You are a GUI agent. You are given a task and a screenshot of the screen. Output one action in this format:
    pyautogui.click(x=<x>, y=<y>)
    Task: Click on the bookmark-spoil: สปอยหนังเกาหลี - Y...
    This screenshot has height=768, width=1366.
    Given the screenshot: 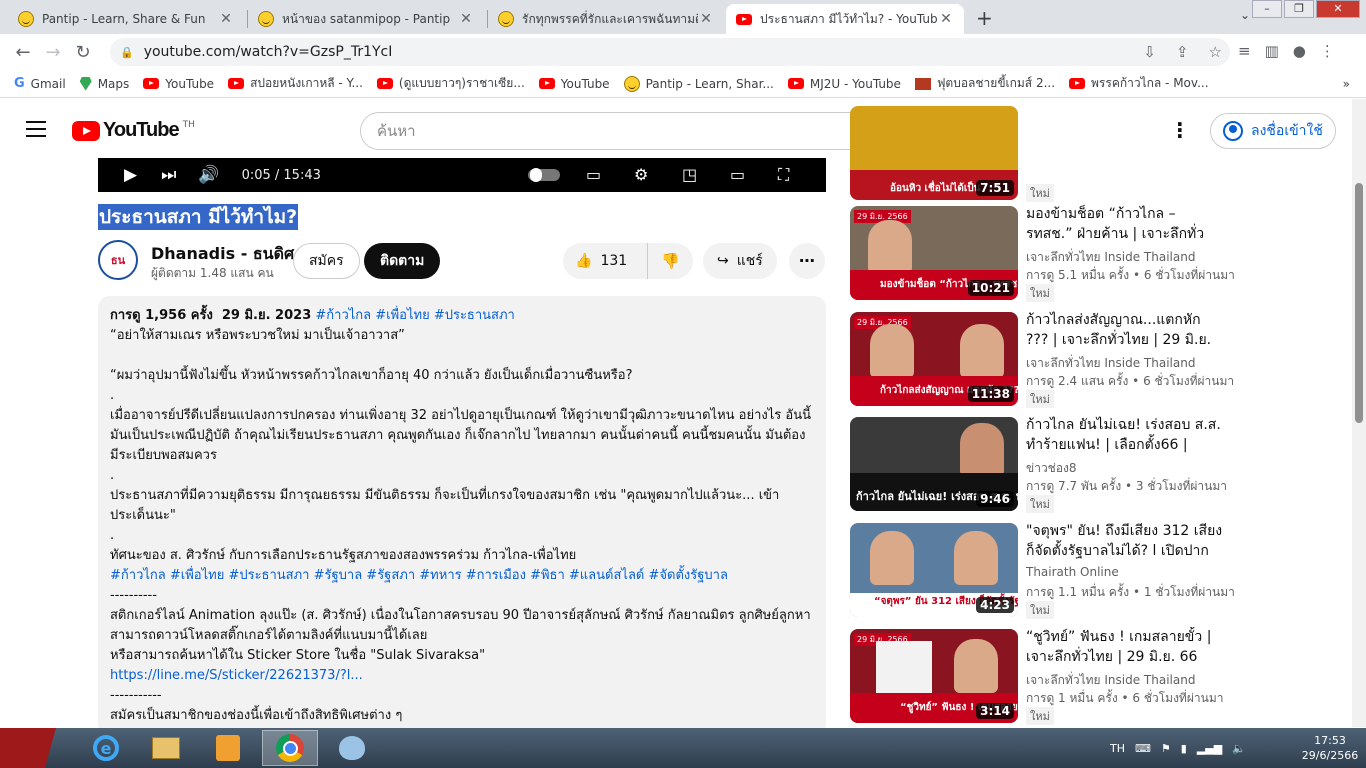 What is the action you would take?
    pyautogui.click(x=295, y=83)
    